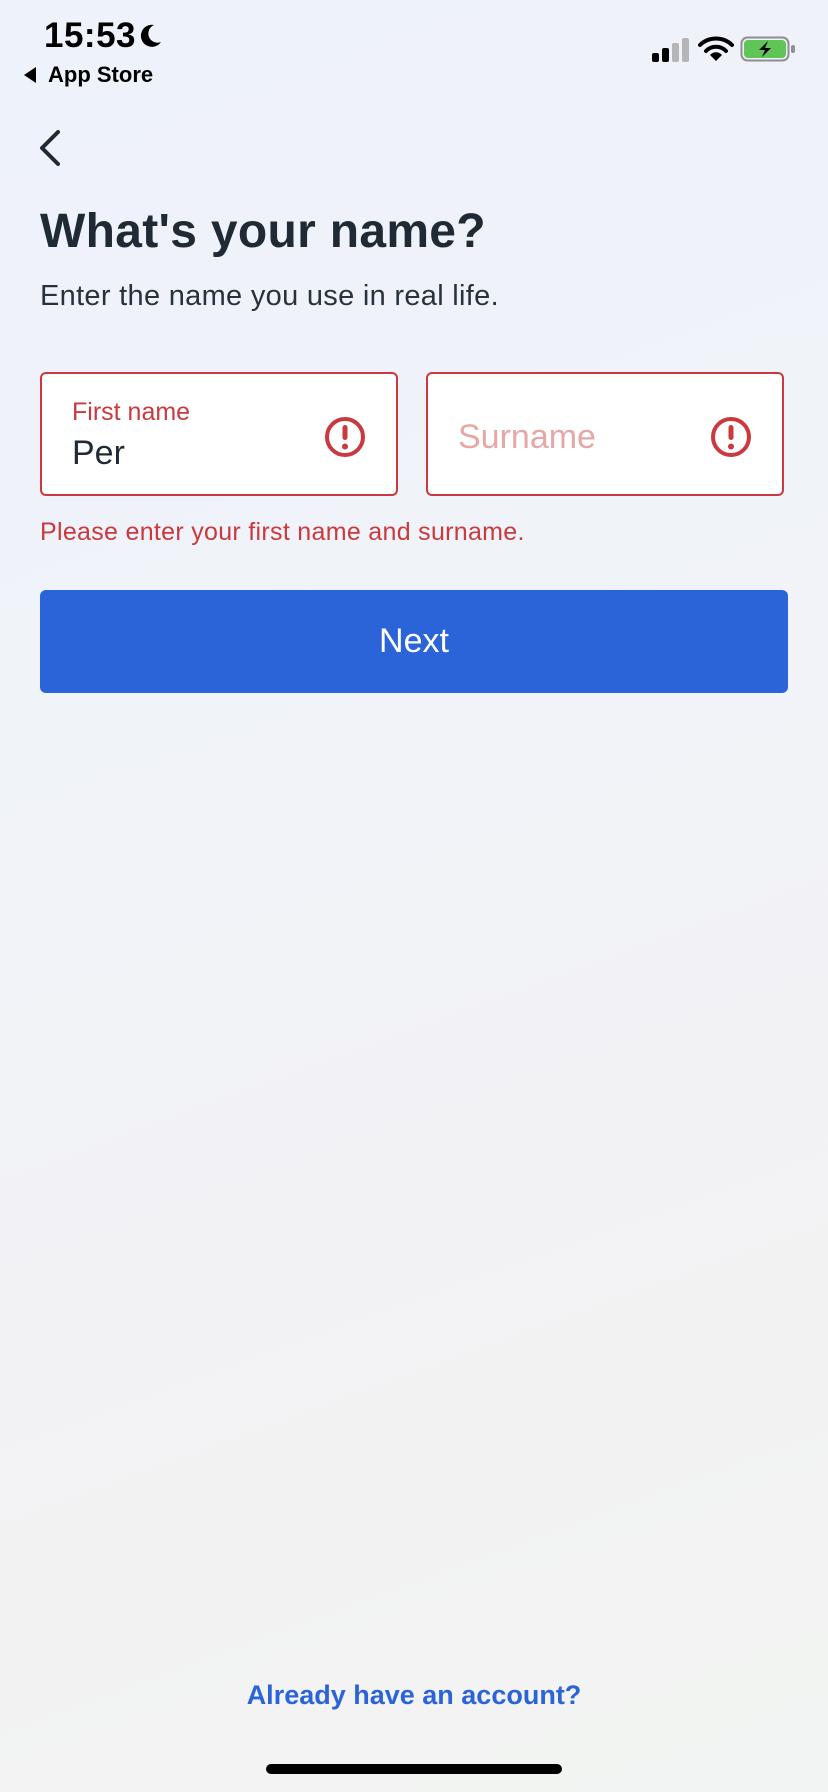 The width and height of the screenshot is (828, 1792). Describe the element at coordinates (52, 148) in the screenshot. I see `chevron-left-icon` at that location.